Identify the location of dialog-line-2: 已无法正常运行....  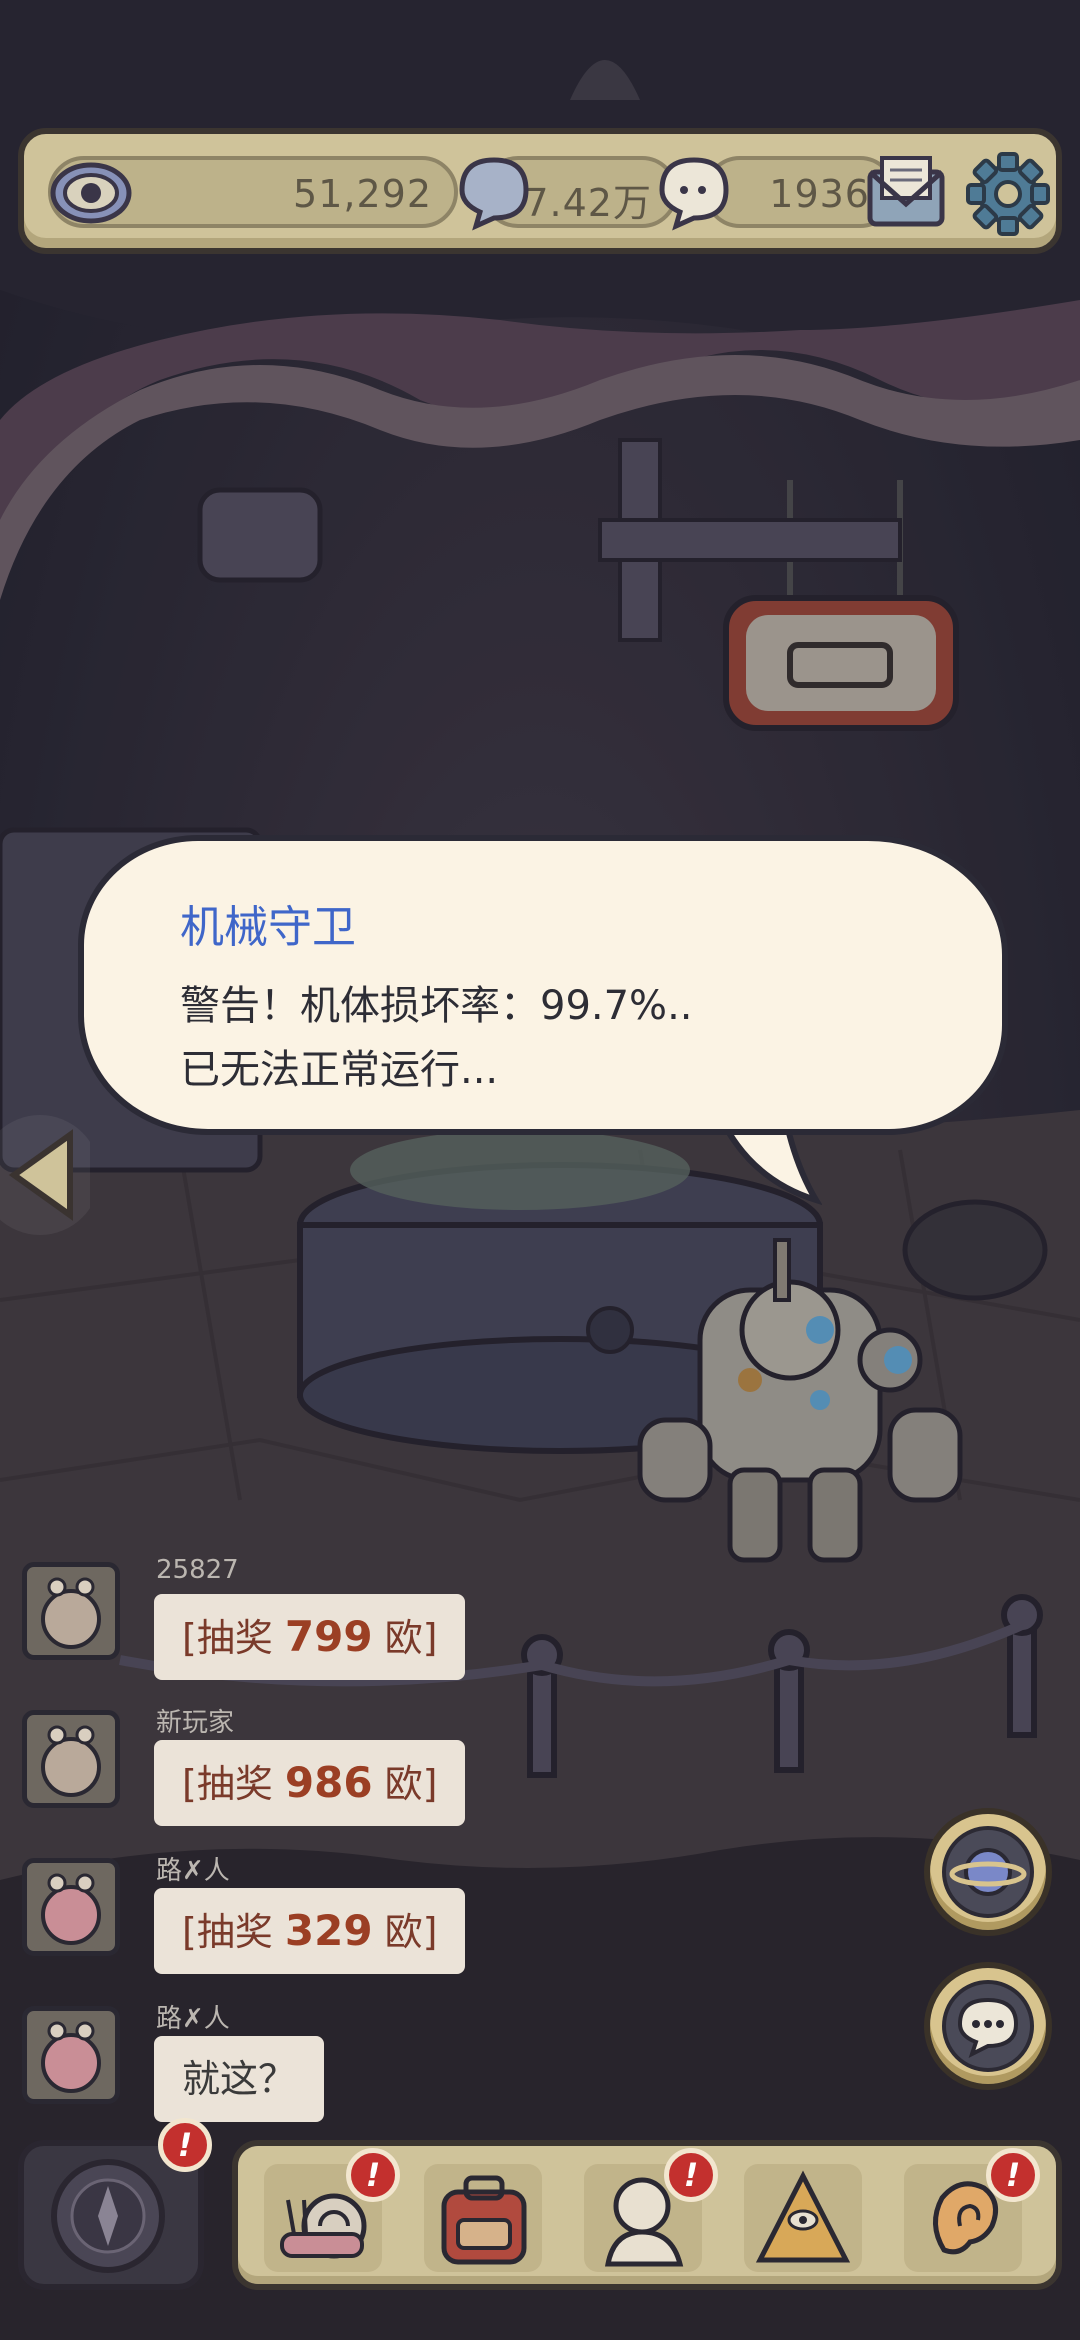
(339, 1070).